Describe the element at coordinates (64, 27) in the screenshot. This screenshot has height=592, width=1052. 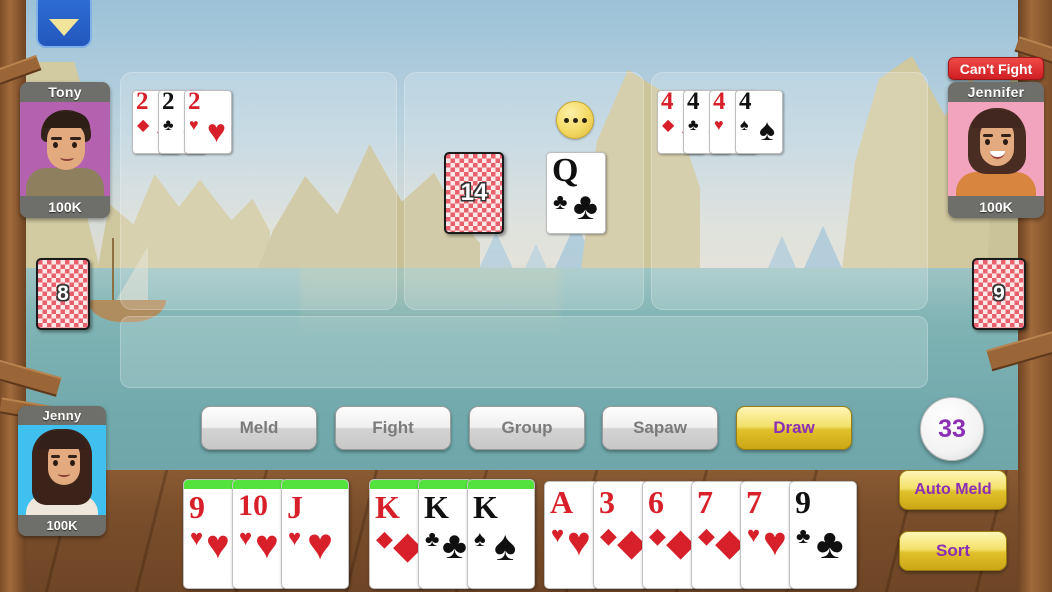
I see `chevron-down-icon` at that location.